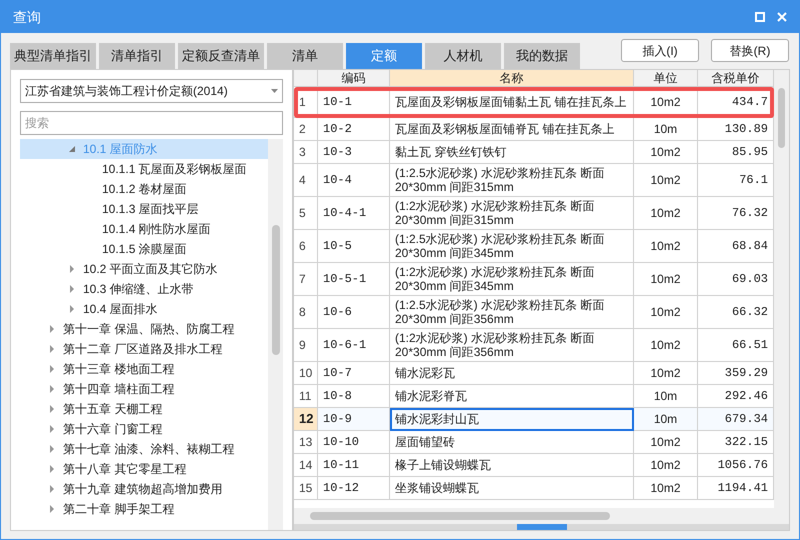 This screenshot has height=540, width=800. What do you see at coordinates (782, 17) in the screenshot?
I see `close-icon` at bounding box center [782, 17].